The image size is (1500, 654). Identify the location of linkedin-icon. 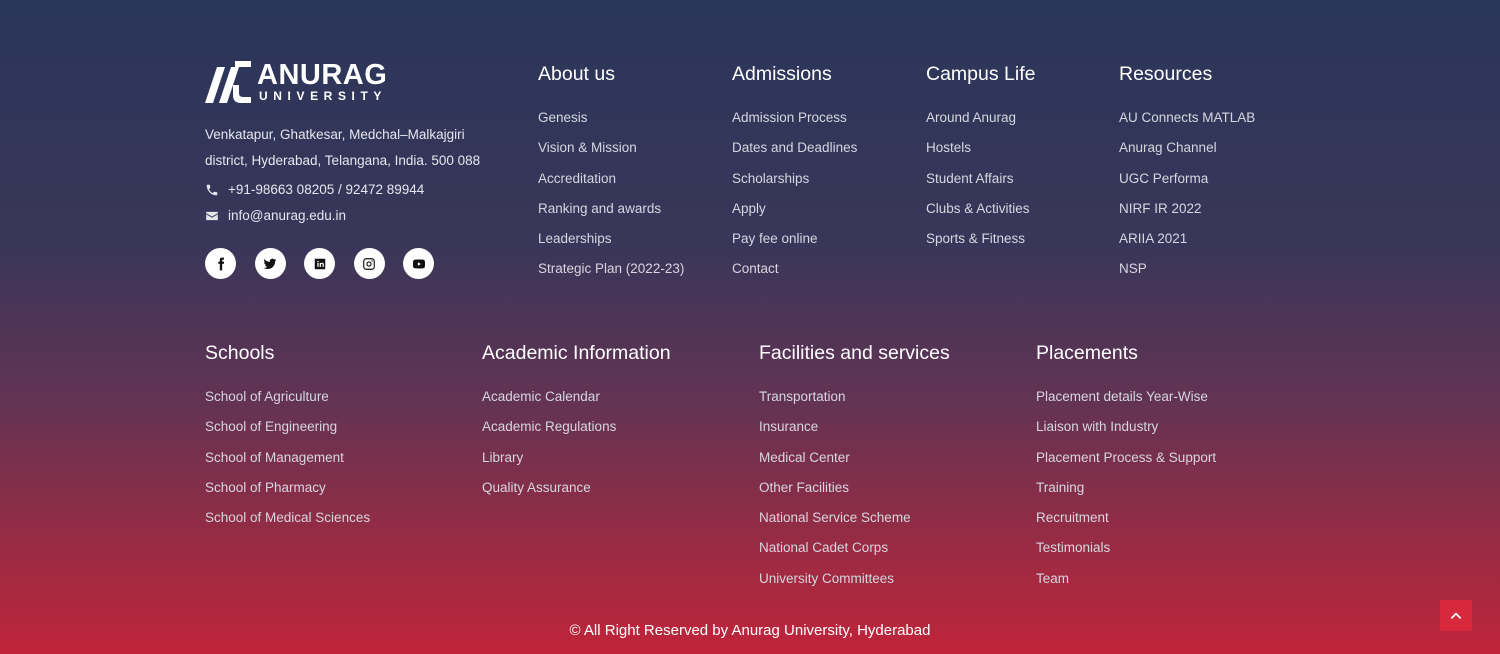
(319, 263).